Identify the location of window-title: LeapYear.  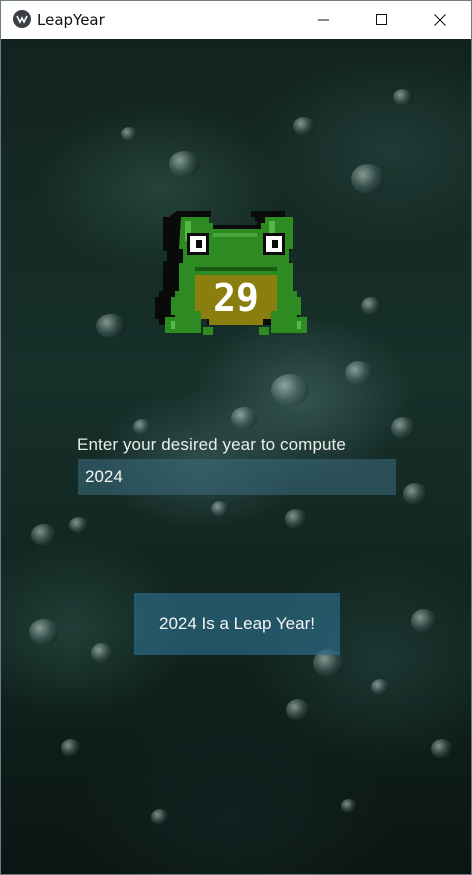
(71, 20).